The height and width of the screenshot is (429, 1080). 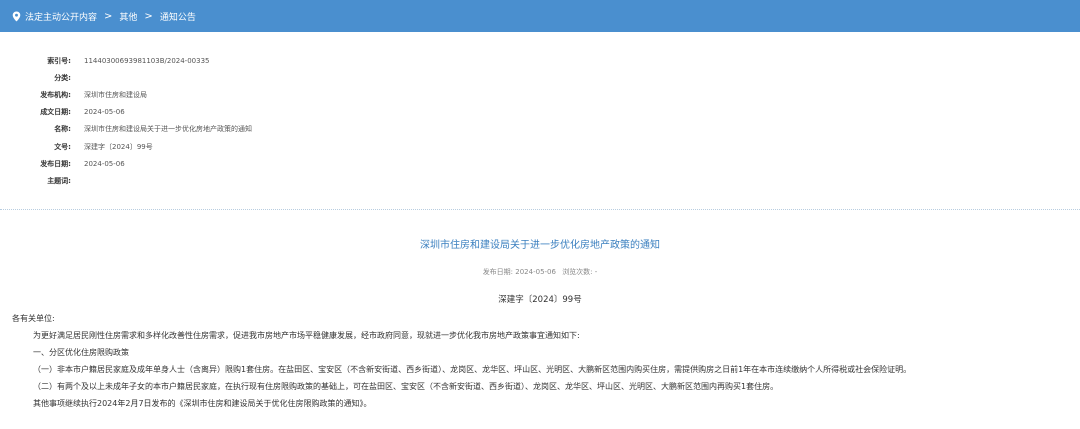 I want to click on document-title: 深圳市住房和建设局关于进一步优化房地产政策的通知, so click(x=540, y=245).